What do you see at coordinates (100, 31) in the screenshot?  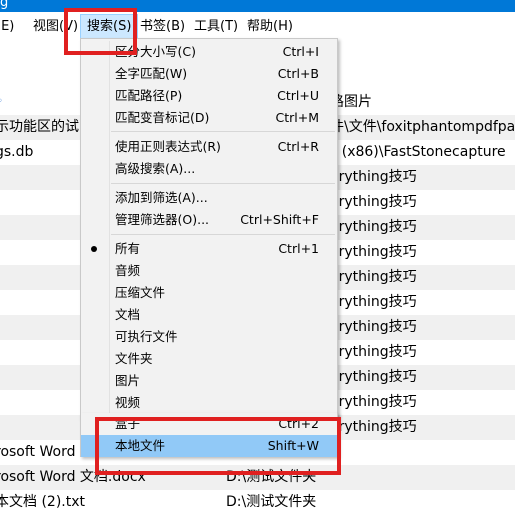 I see `annotation-highlight-search-menu` at bounding box center [100, 31].